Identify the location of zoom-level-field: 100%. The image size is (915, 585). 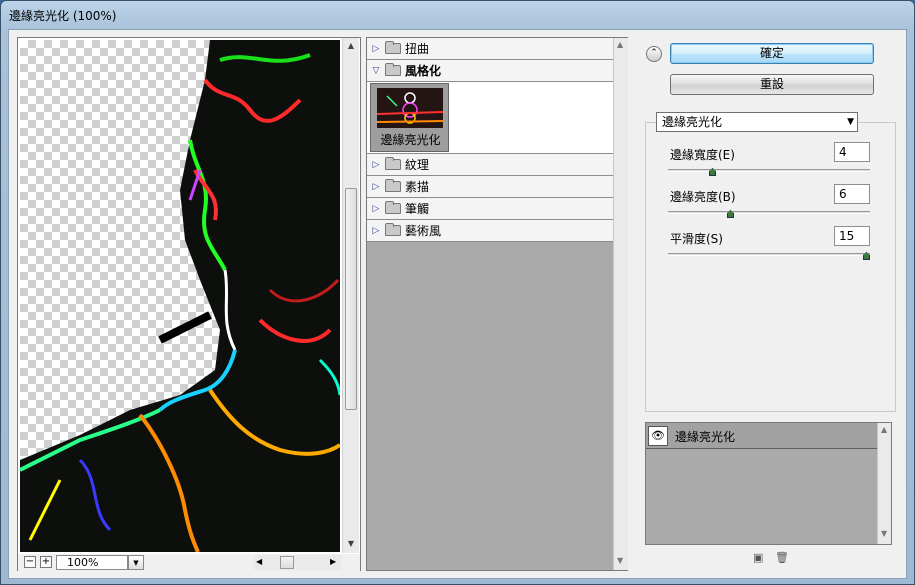
(92, 562).